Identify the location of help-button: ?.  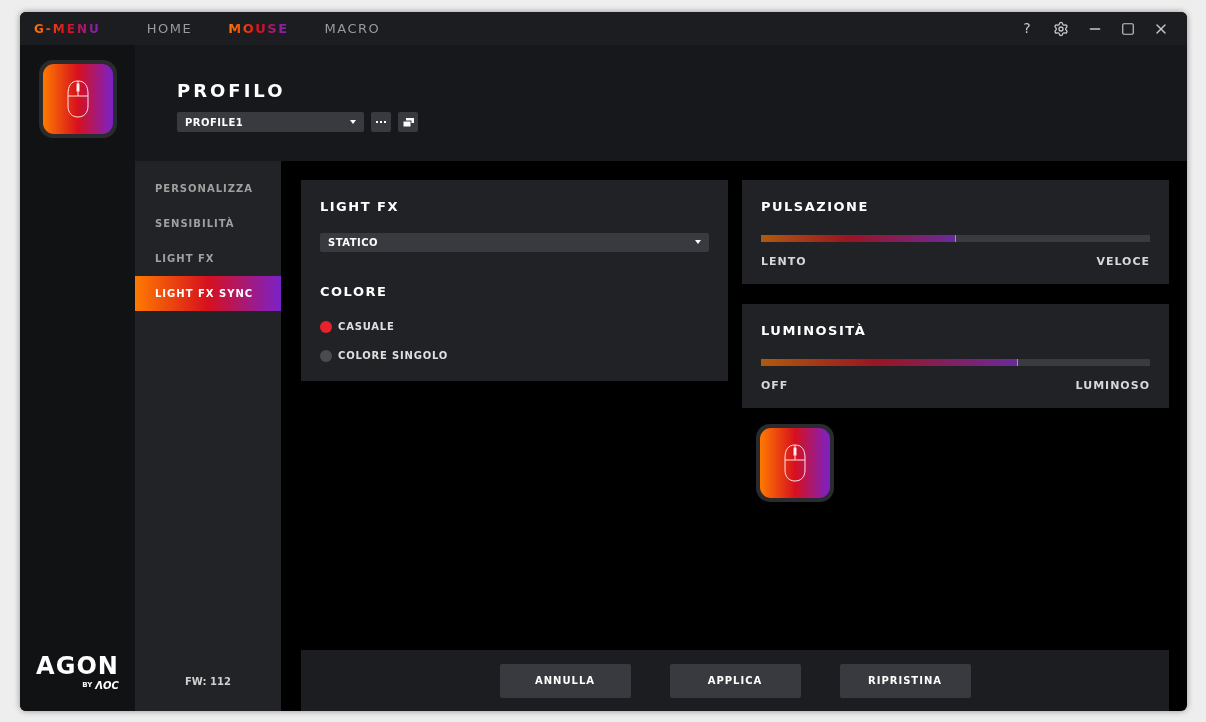
(1027, 28).